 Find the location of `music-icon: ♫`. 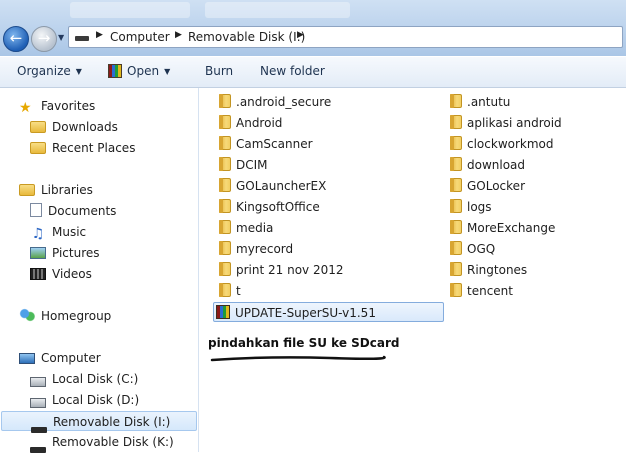

music-icon: ♫ is located at coordinates (38, 234).